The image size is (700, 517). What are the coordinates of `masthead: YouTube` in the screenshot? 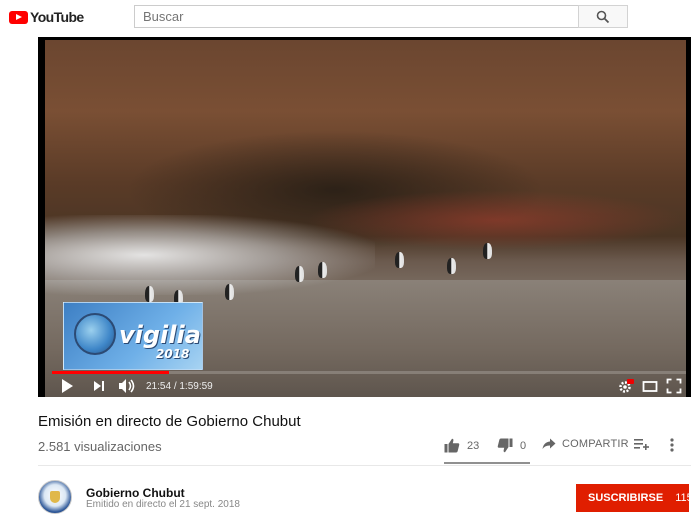 It's located at (350, 17).